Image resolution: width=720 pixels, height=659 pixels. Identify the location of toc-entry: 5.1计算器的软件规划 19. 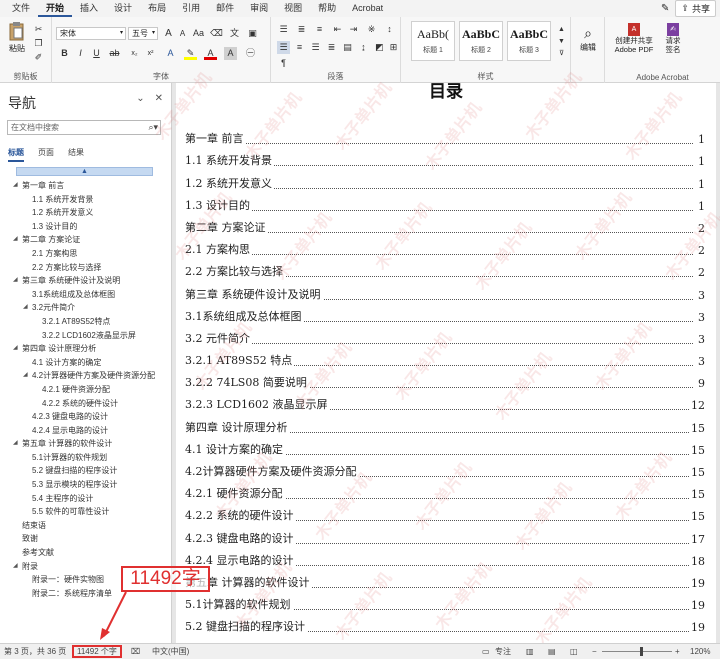
(445, 604).